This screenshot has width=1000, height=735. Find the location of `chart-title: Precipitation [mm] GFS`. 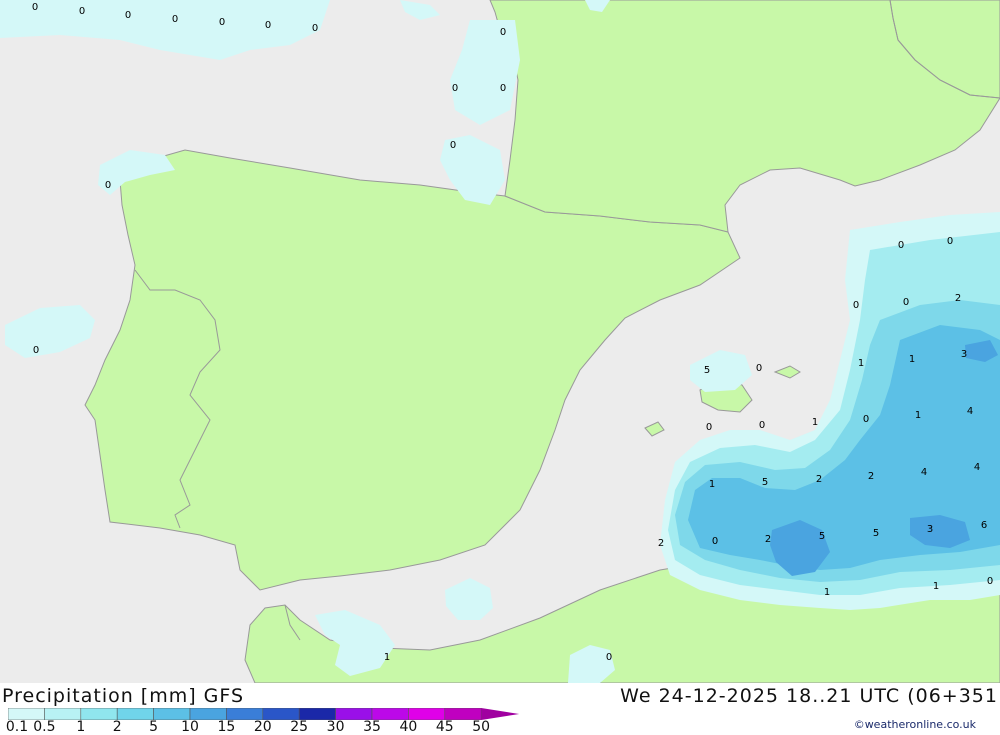

chart-title: Precipitation [mm] GFS is located at coordinates (123, 696).